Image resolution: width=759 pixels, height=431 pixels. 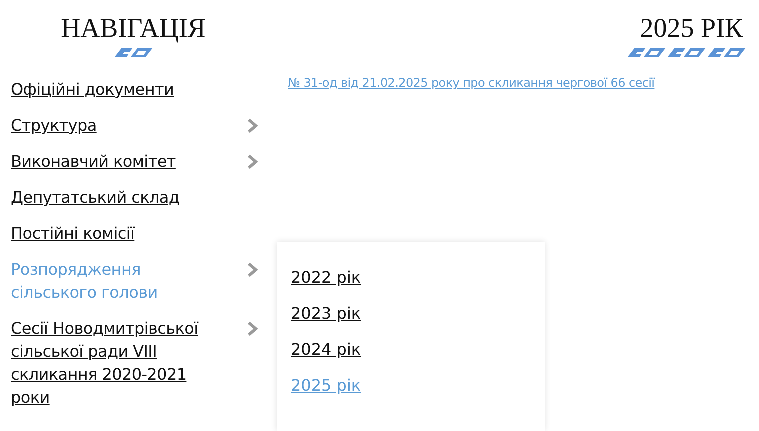 What do you see at coordinates (92, 89) in the screenshot?
I see `nav-link: Офіційні документи` at bounding box center [92, 89].